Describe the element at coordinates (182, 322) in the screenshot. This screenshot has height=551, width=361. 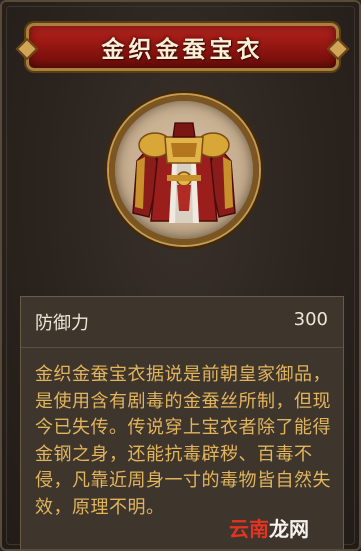
I see `stat-row-defense: 防御力 300` at that location.